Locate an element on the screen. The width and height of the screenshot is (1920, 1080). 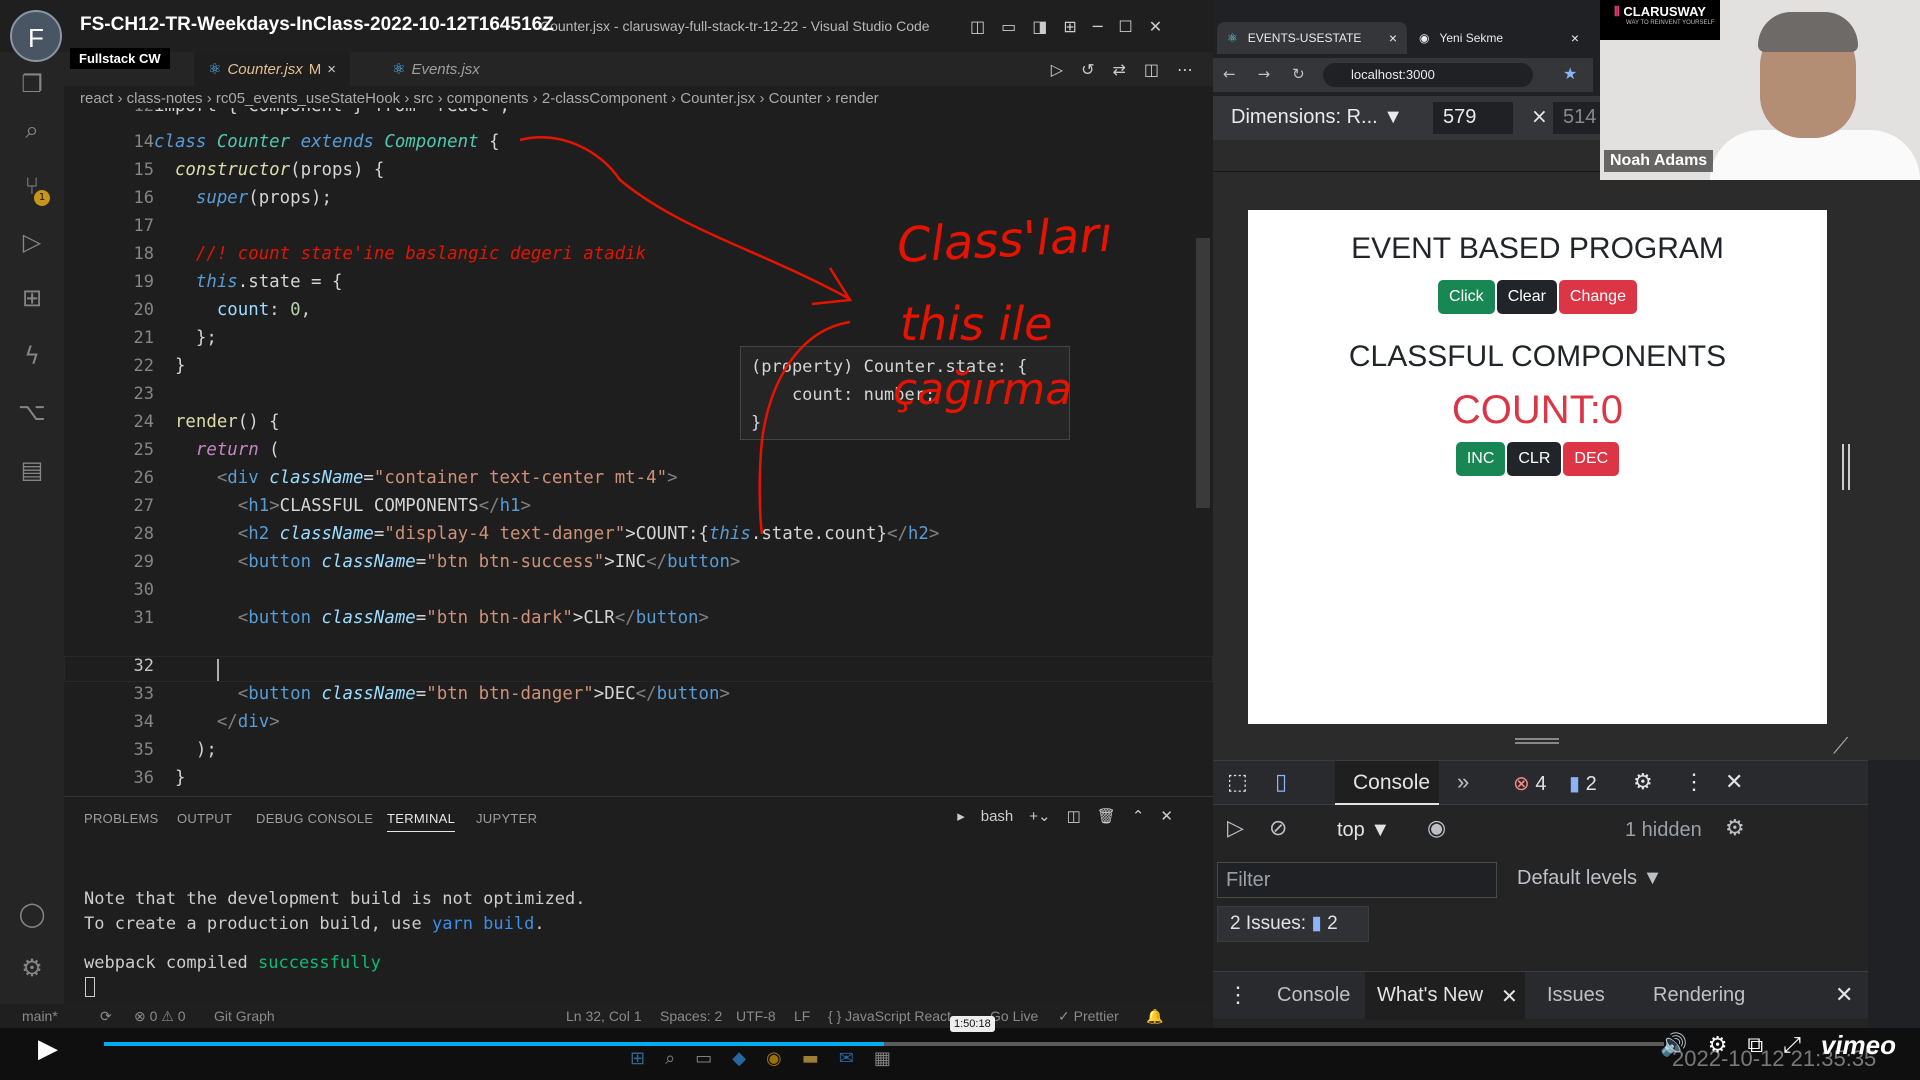
devtools-tab-console: Console is located at coordinates (1387, 783).